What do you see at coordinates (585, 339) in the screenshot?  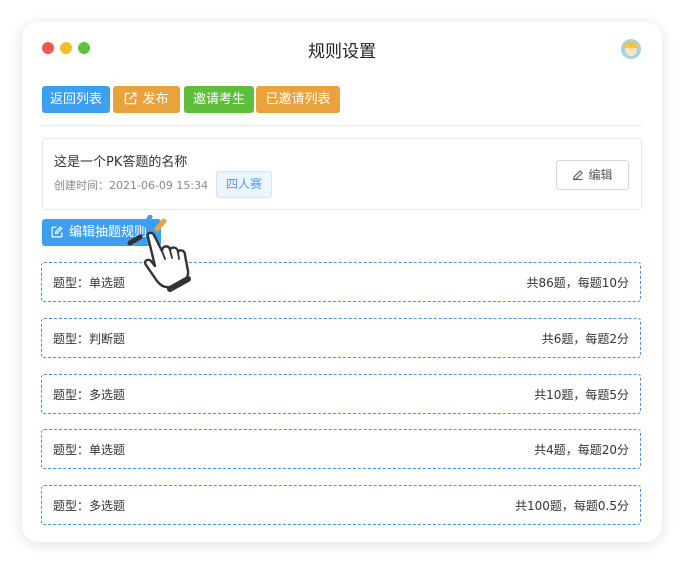 I see `rule-summary: 共6题，每题2分` at bounding box center [585, 339].